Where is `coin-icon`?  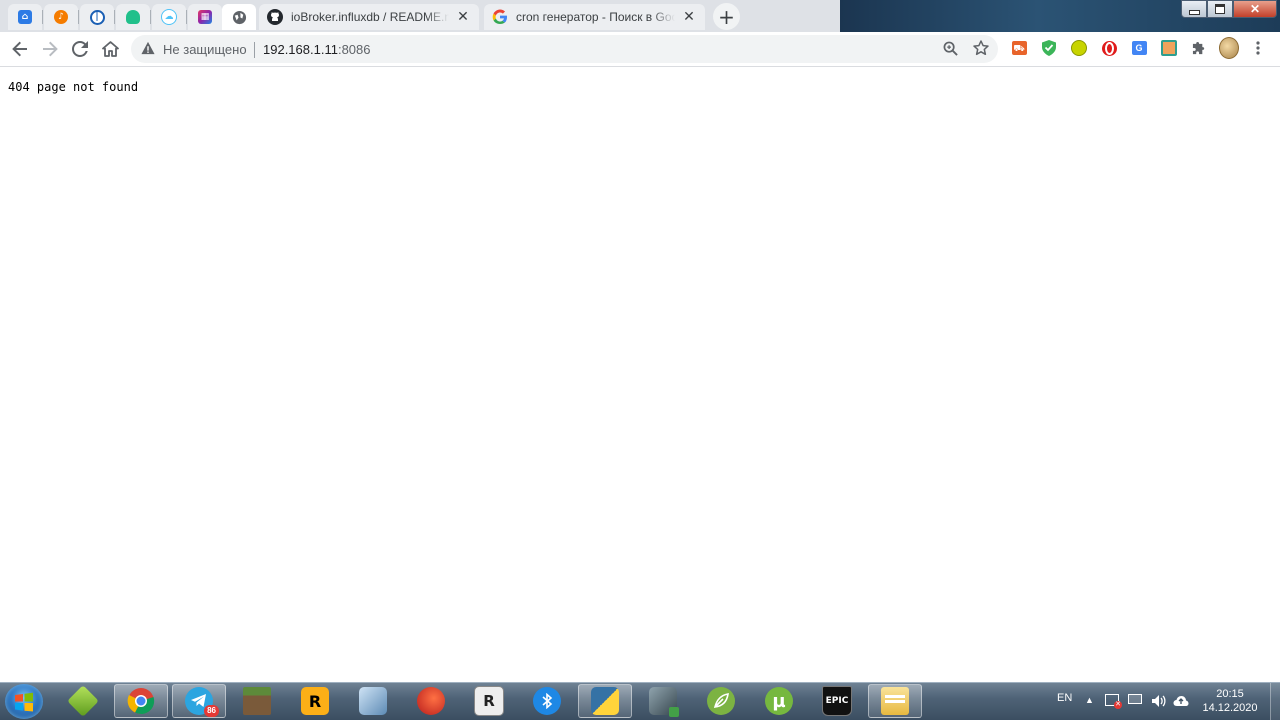
coin-icon is located at coordinates (1079, 48).